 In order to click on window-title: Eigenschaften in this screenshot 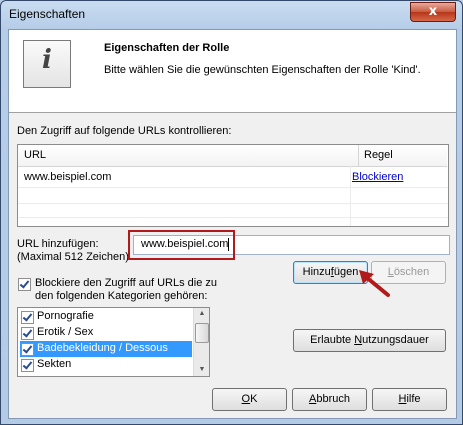, I will do `click(47, 14)`.